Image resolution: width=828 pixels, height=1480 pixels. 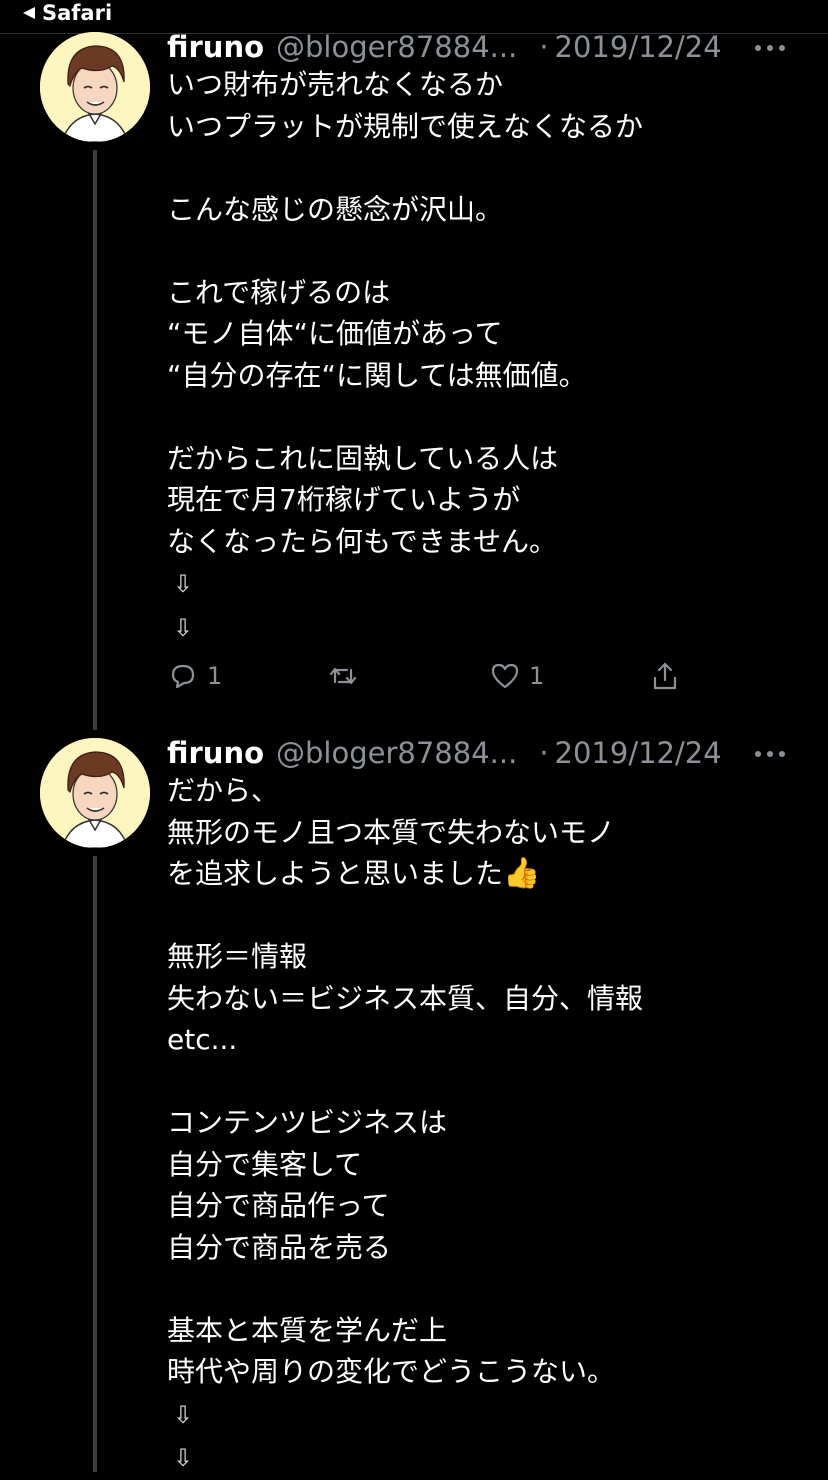 I want to click on thumbs-up-emoji: 👍, so click(x=522, y=873).